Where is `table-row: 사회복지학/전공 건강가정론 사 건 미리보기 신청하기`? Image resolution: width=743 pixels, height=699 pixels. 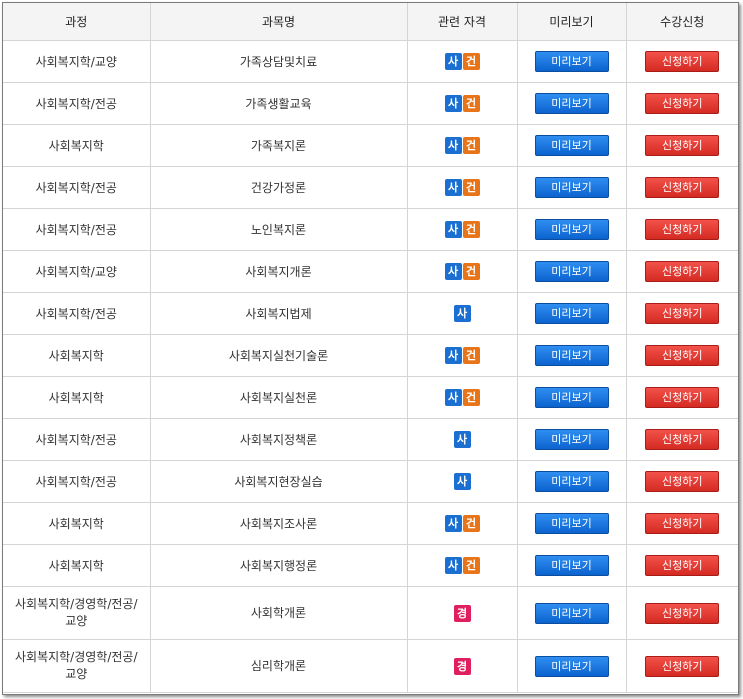
table-row: 사회복지학/전공 건강가정론 사 건 미리보기 신청하기 is located at coordinates (370, 187).